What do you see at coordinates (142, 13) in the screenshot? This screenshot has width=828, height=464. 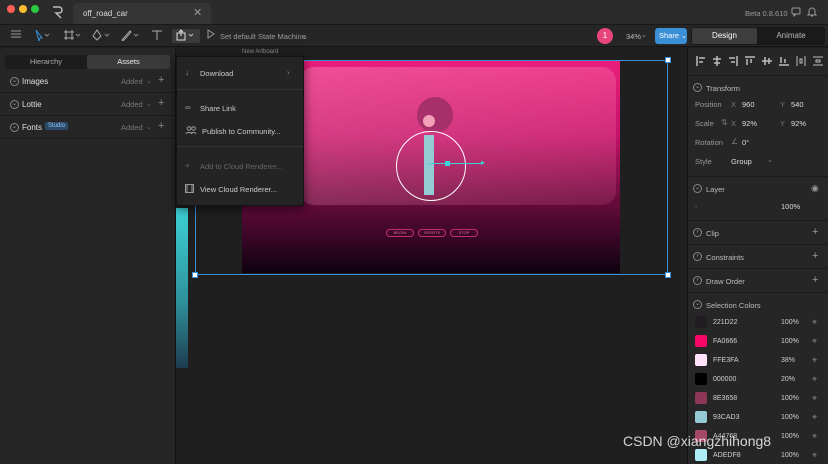 I see `document-tab: off_road_car ✕` at bounding box center [142, 13].